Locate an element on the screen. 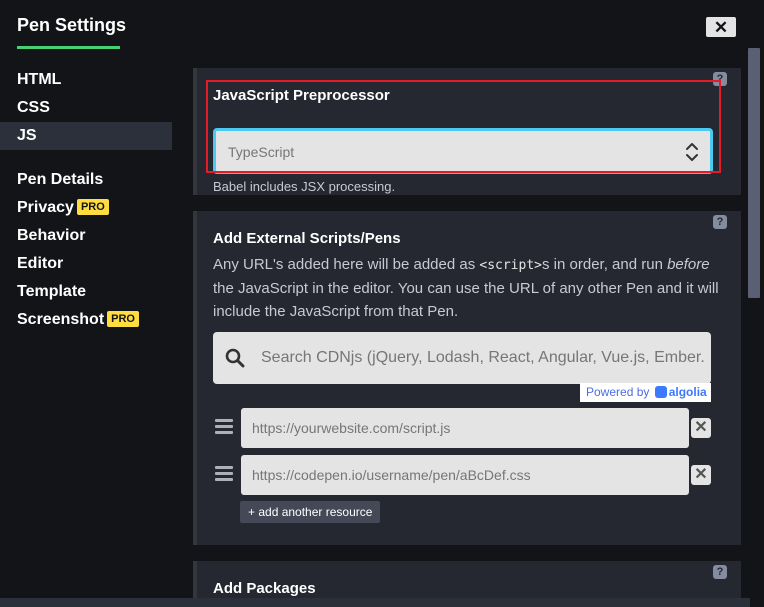  desc-code: <script> is located at coordinates (510, 265).